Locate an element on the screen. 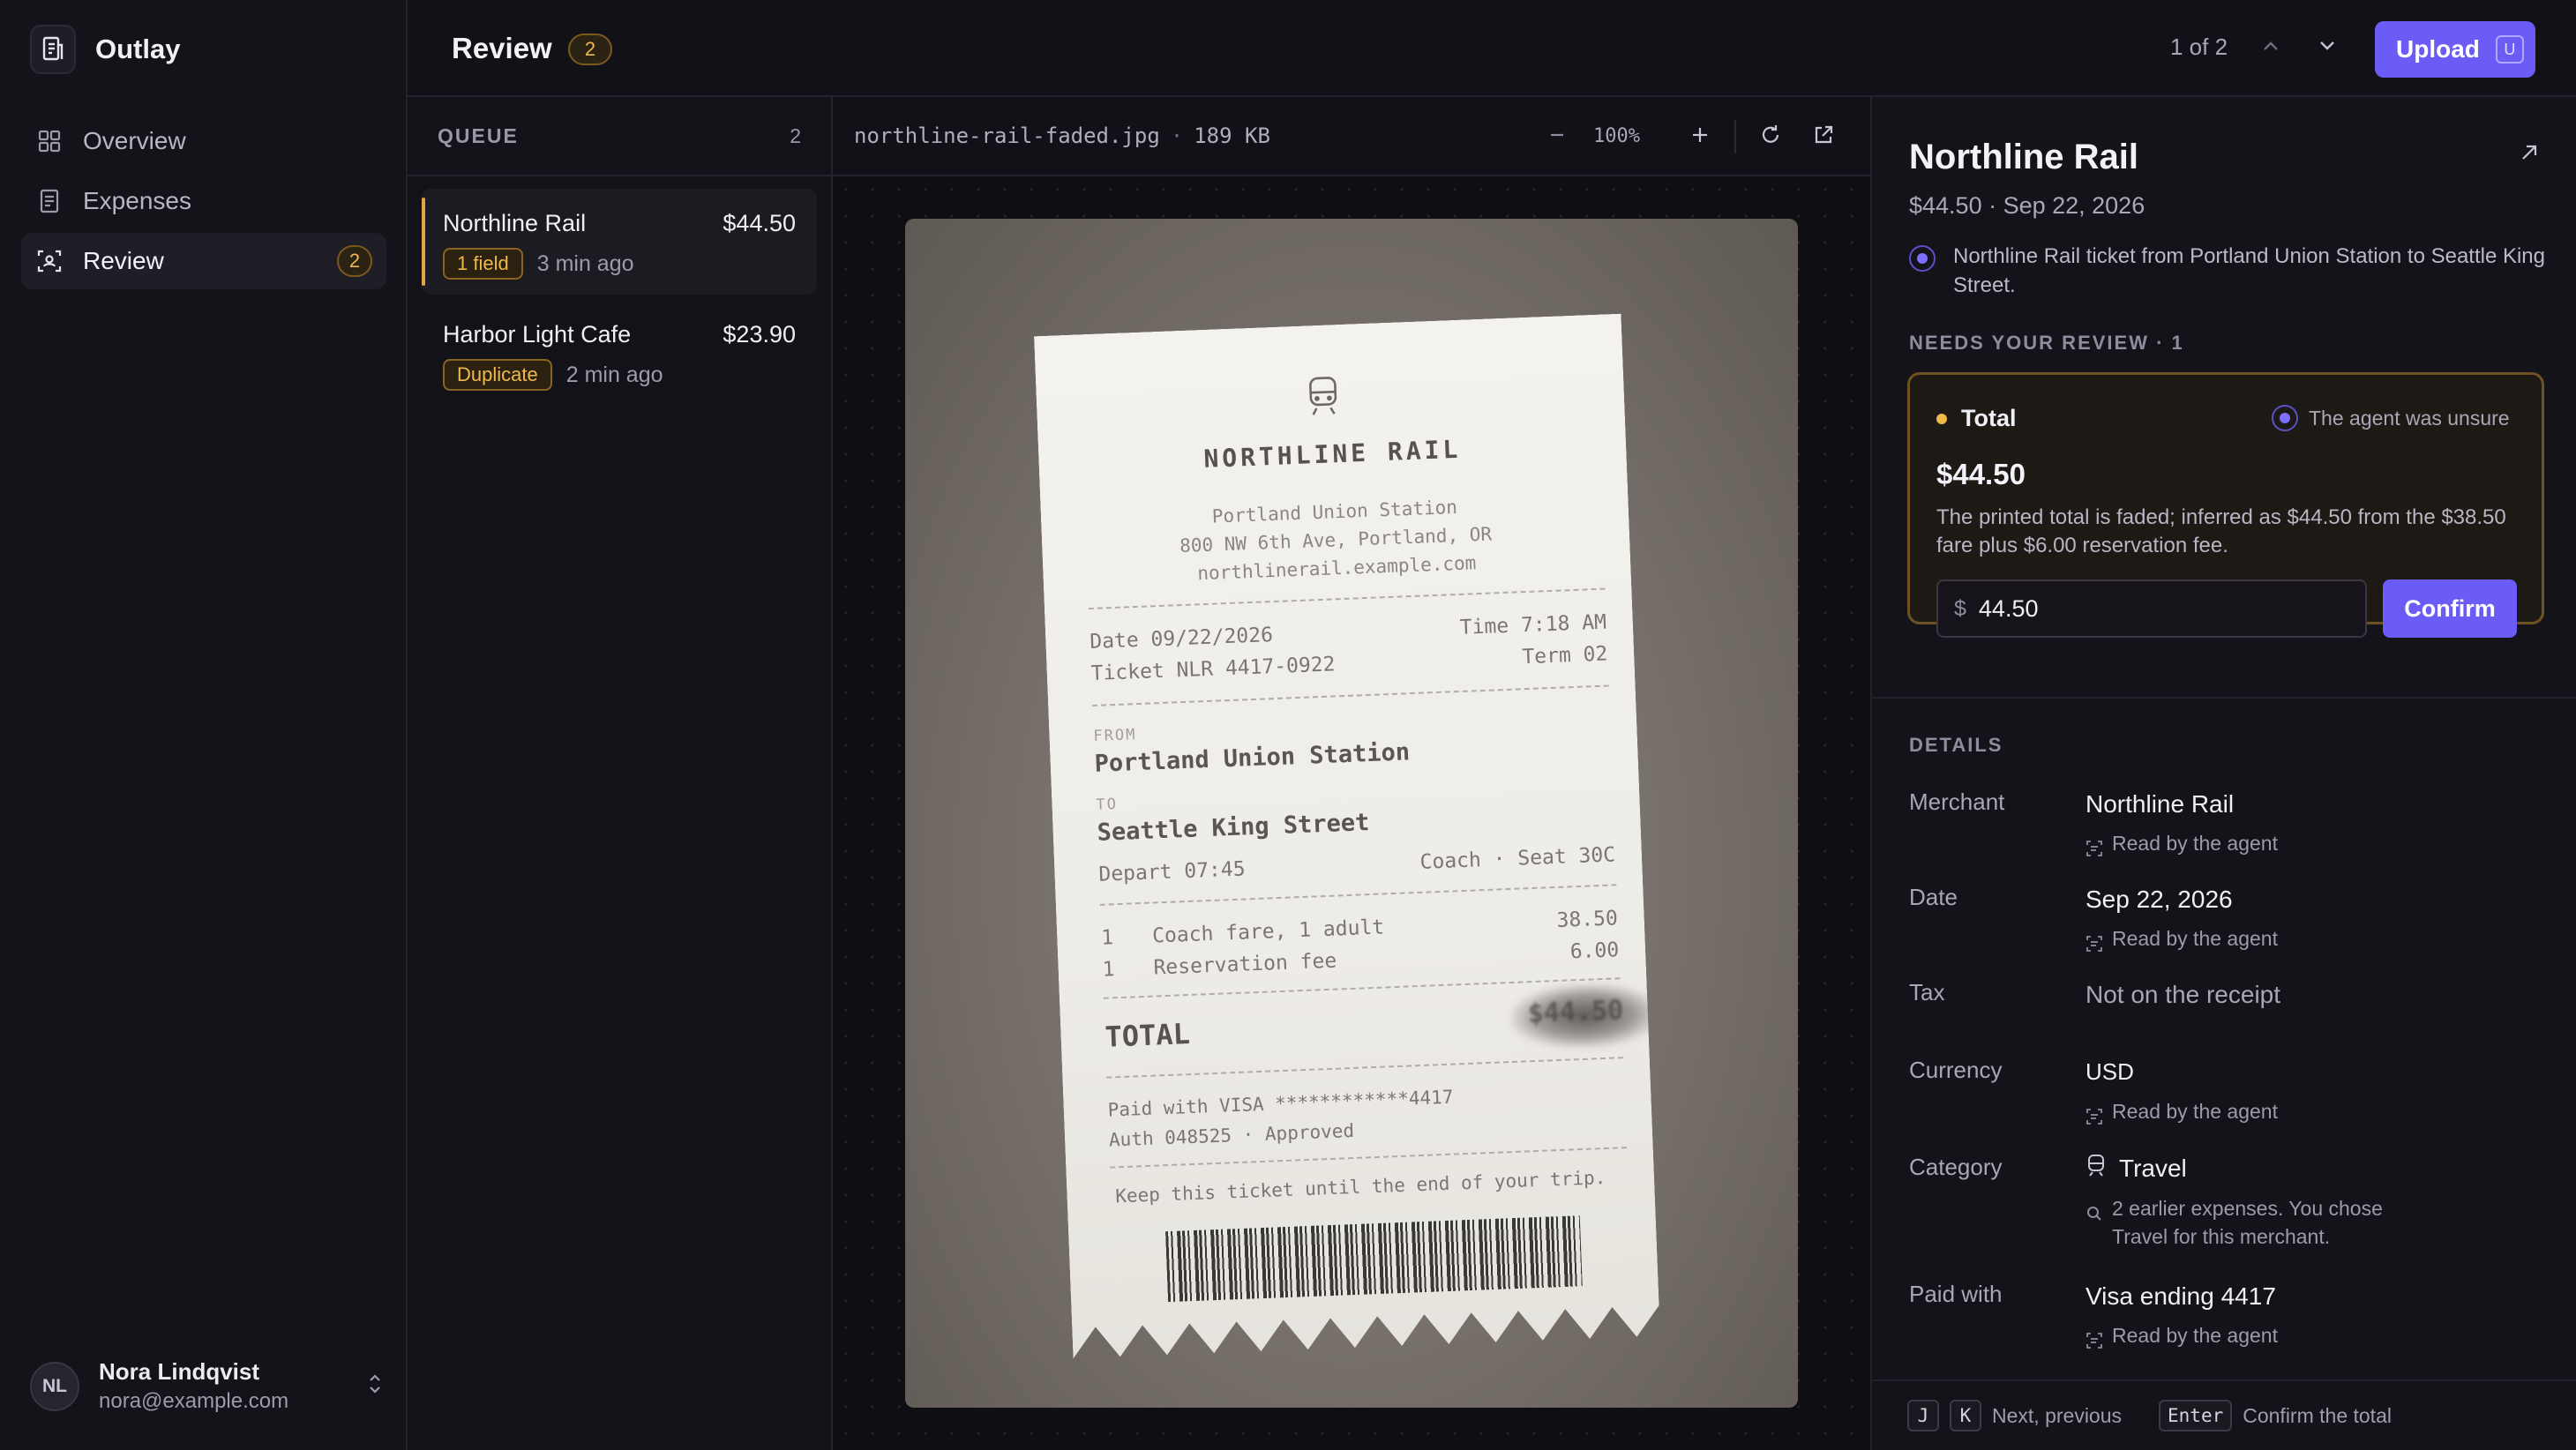 This screenshot has width=2576, height=1450. detail-label: Category is located at coordinates (1956, 1167).